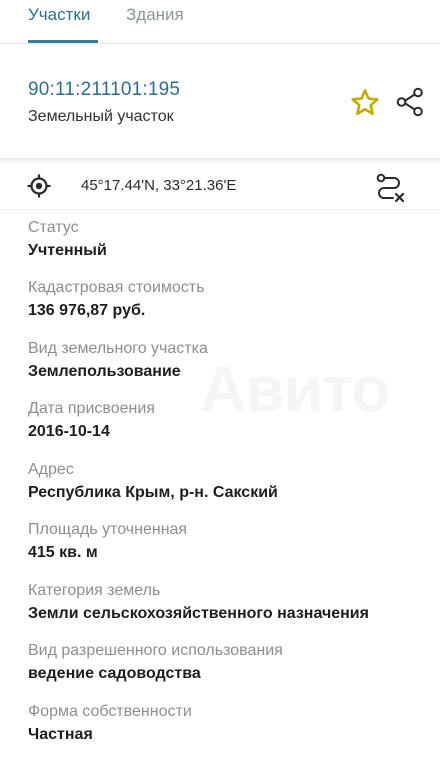  I want to click on favorite-button, so click(365, 103).